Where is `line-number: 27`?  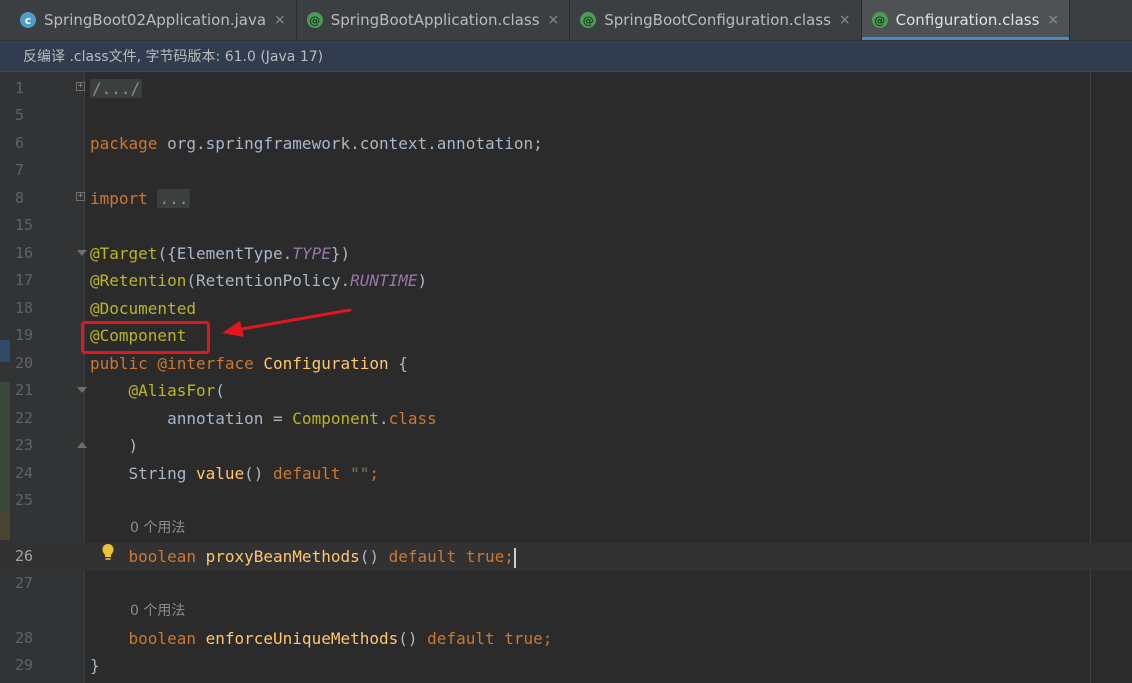
line-number: 27 is located at coordinates (24, 583).